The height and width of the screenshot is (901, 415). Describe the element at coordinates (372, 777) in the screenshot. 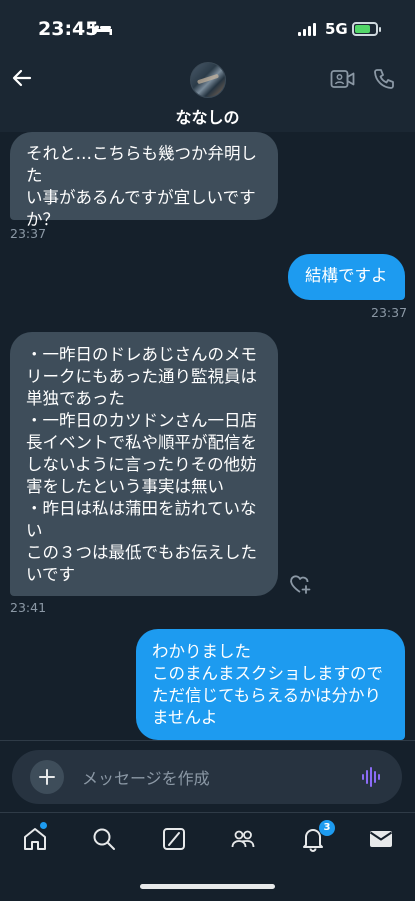

I see `voice-message-icon` at that location.